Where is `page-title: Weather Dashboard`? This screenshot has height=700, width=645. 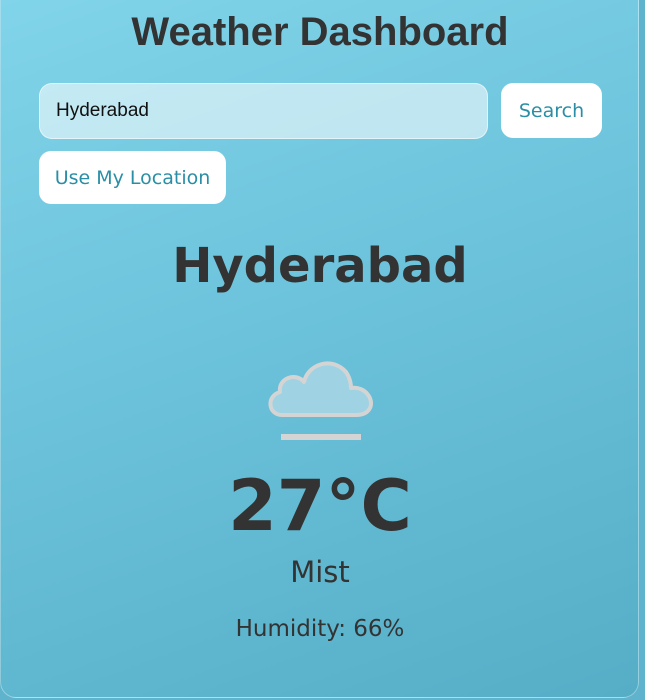
page-title: Weather Dashboard is located at coordinates (320, 32).